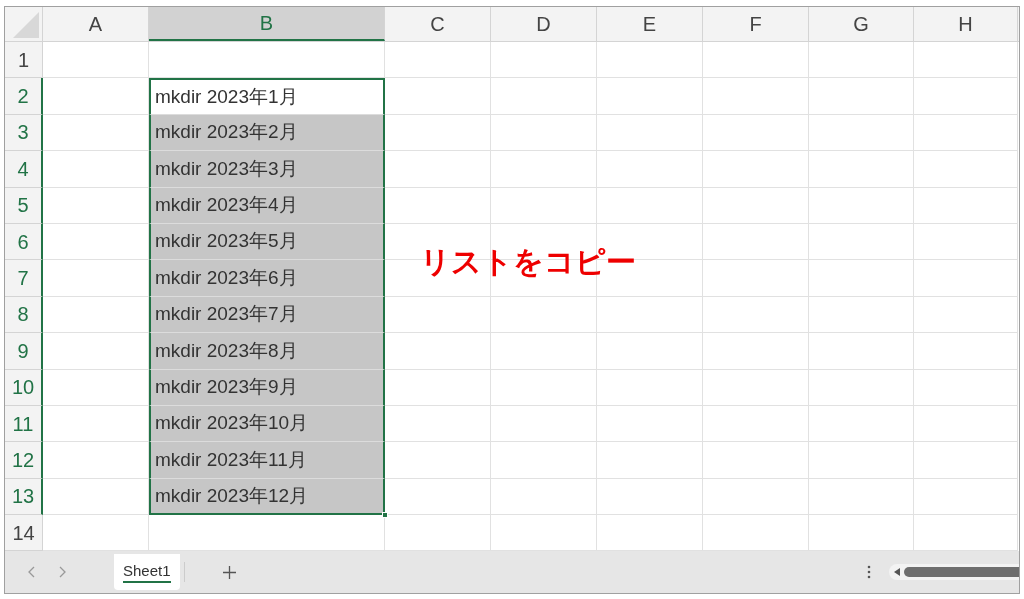  What do you see at coordinates (966, 24) in the screenshot?
I see `column-header: H` at bounding box center [966, 24].